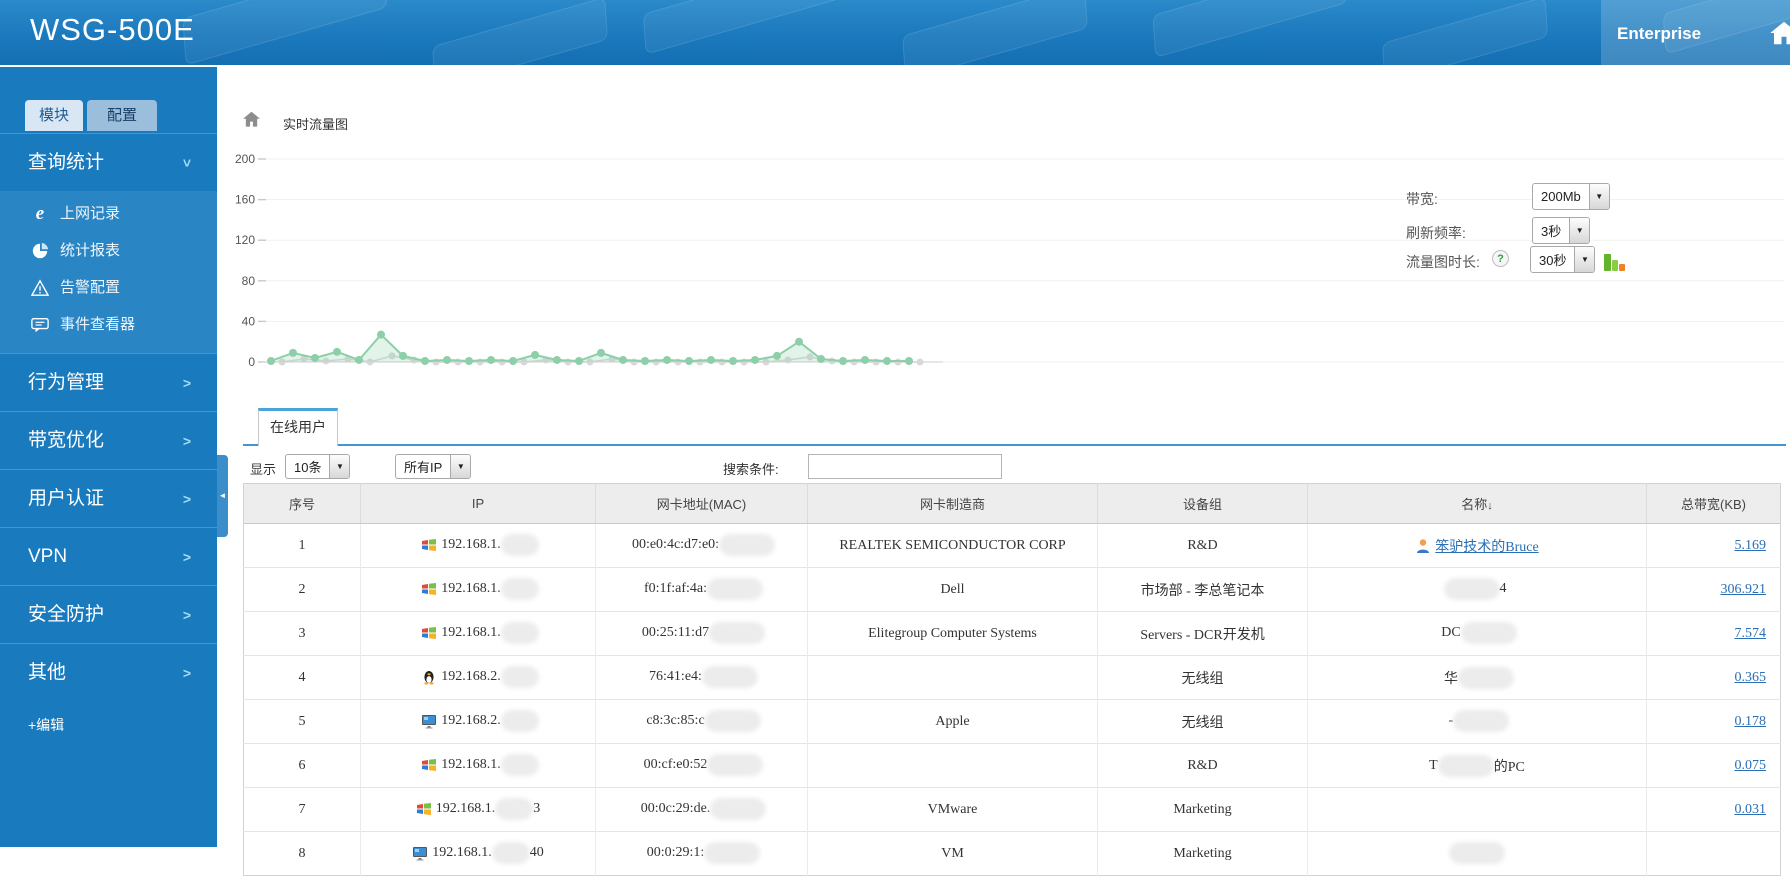 This screenshot has width=1790, height=876. What do you see at coordinates (952, 503) in the screenshot?
I see `column-header: 网卡制造商` at bounding box center [952, 503].